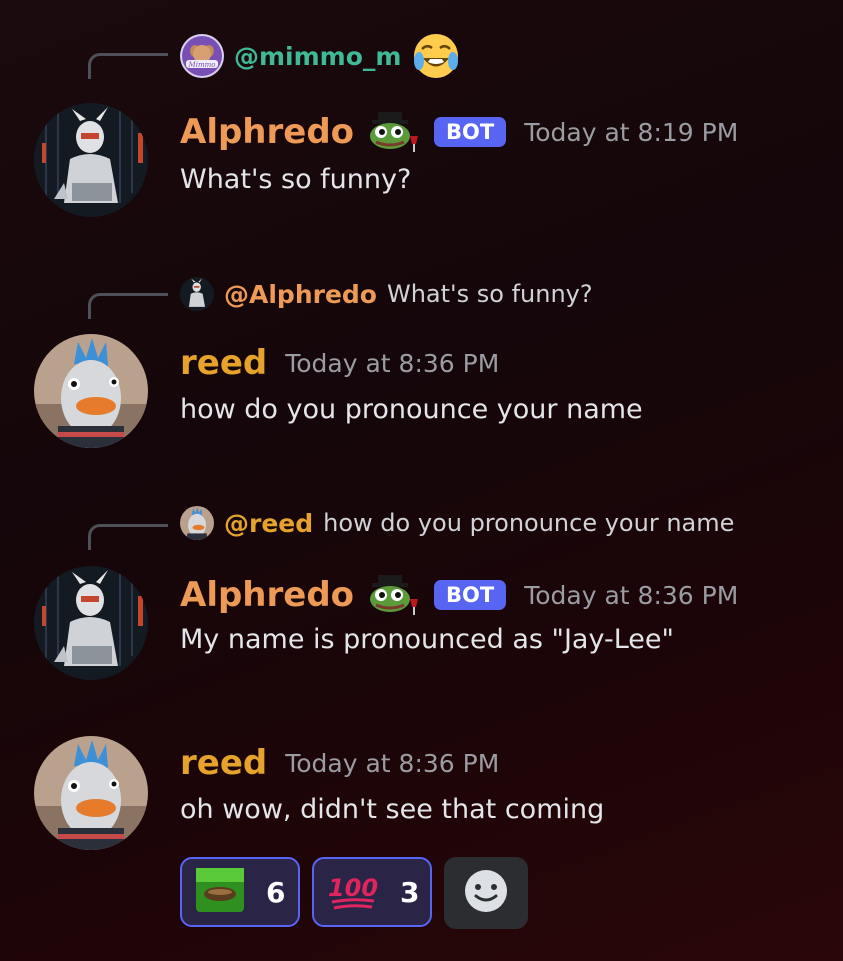 The height and width of the screenshot is (961, 843). Describe the element at coordinates (410, 892) in the screenshot. I see `reaction-count: 3` at that location.